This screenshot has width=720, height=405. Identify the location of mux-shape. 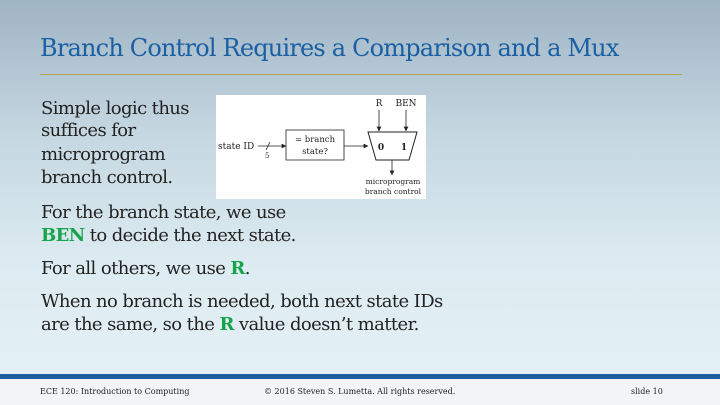
(392, 146).